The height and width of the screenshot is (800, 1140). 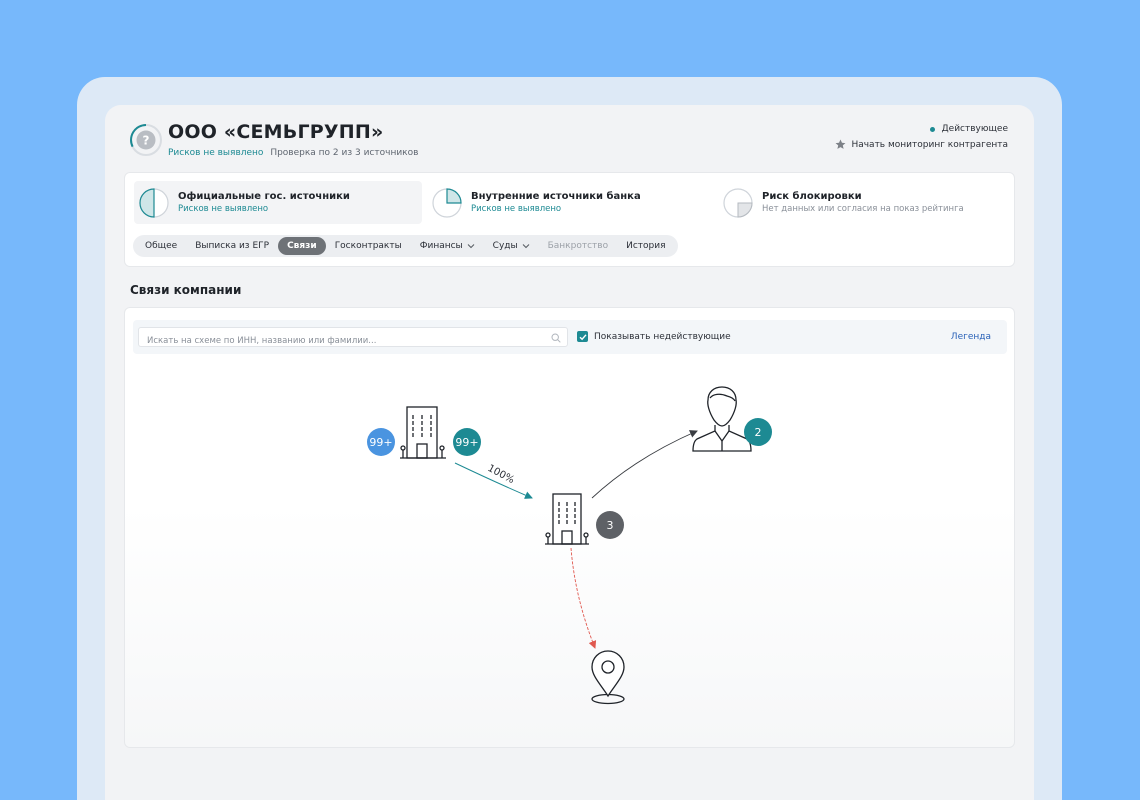 I want to click on tab-egr-extract: Выписка из ЕГР, so click(x=232, y=246).